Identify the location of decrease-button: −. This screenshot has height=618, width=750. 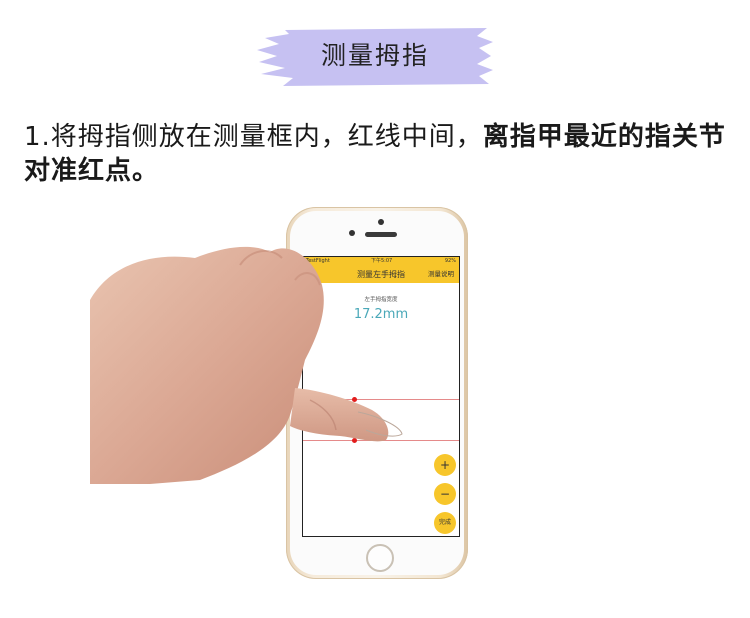
(445, 494).